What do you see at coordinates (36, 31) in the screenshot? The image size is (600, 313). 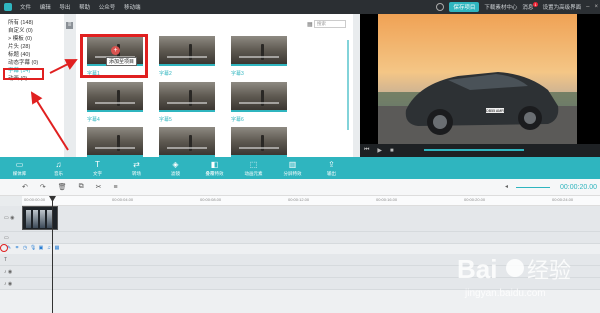 I see `category-custom: 自定义 (0)` at bounding box center [36, 31].